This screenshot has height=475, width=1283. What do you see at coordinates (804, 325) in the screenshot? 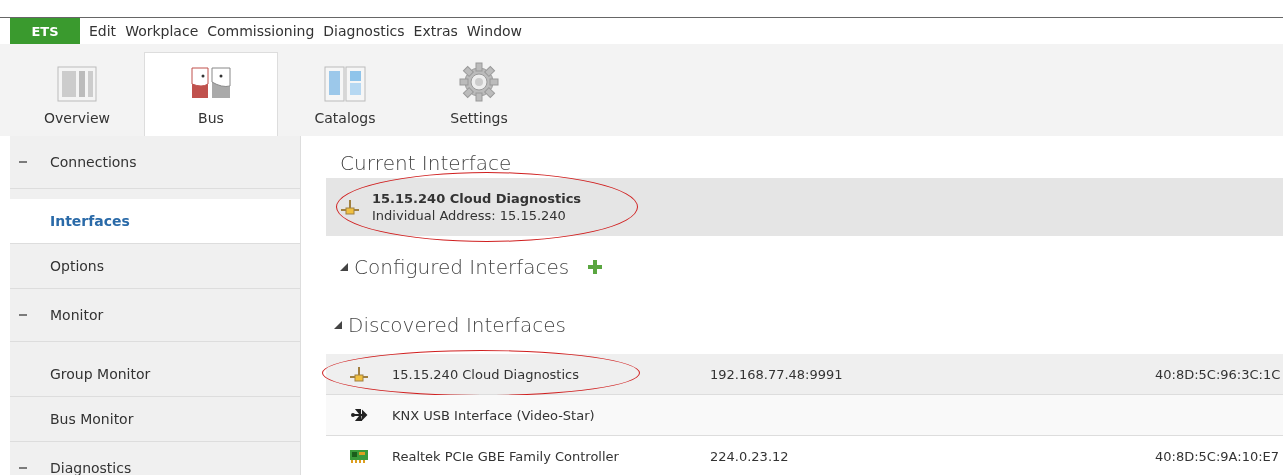
I see `section-header: Discovered Interfaces` at bounding box center [804, 325].